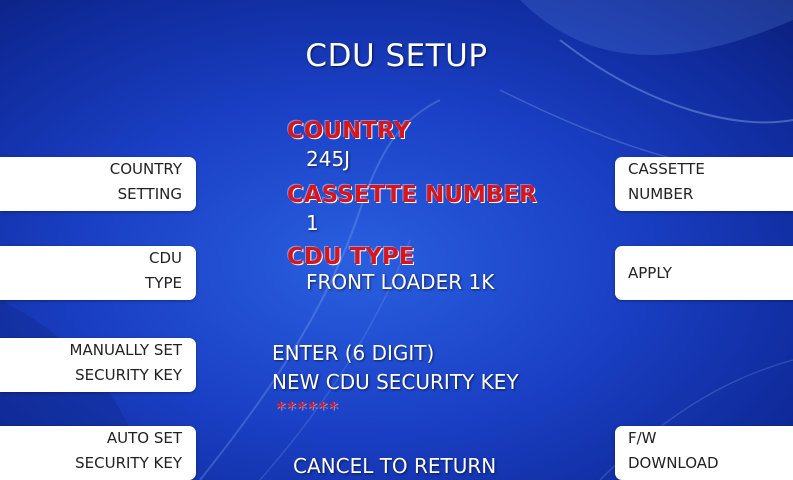 The image size is (793, 480). Describe the element at coordinates (98, 273) in the screenshot. I see `cdu-type-button: CDU TYPE` at that location.